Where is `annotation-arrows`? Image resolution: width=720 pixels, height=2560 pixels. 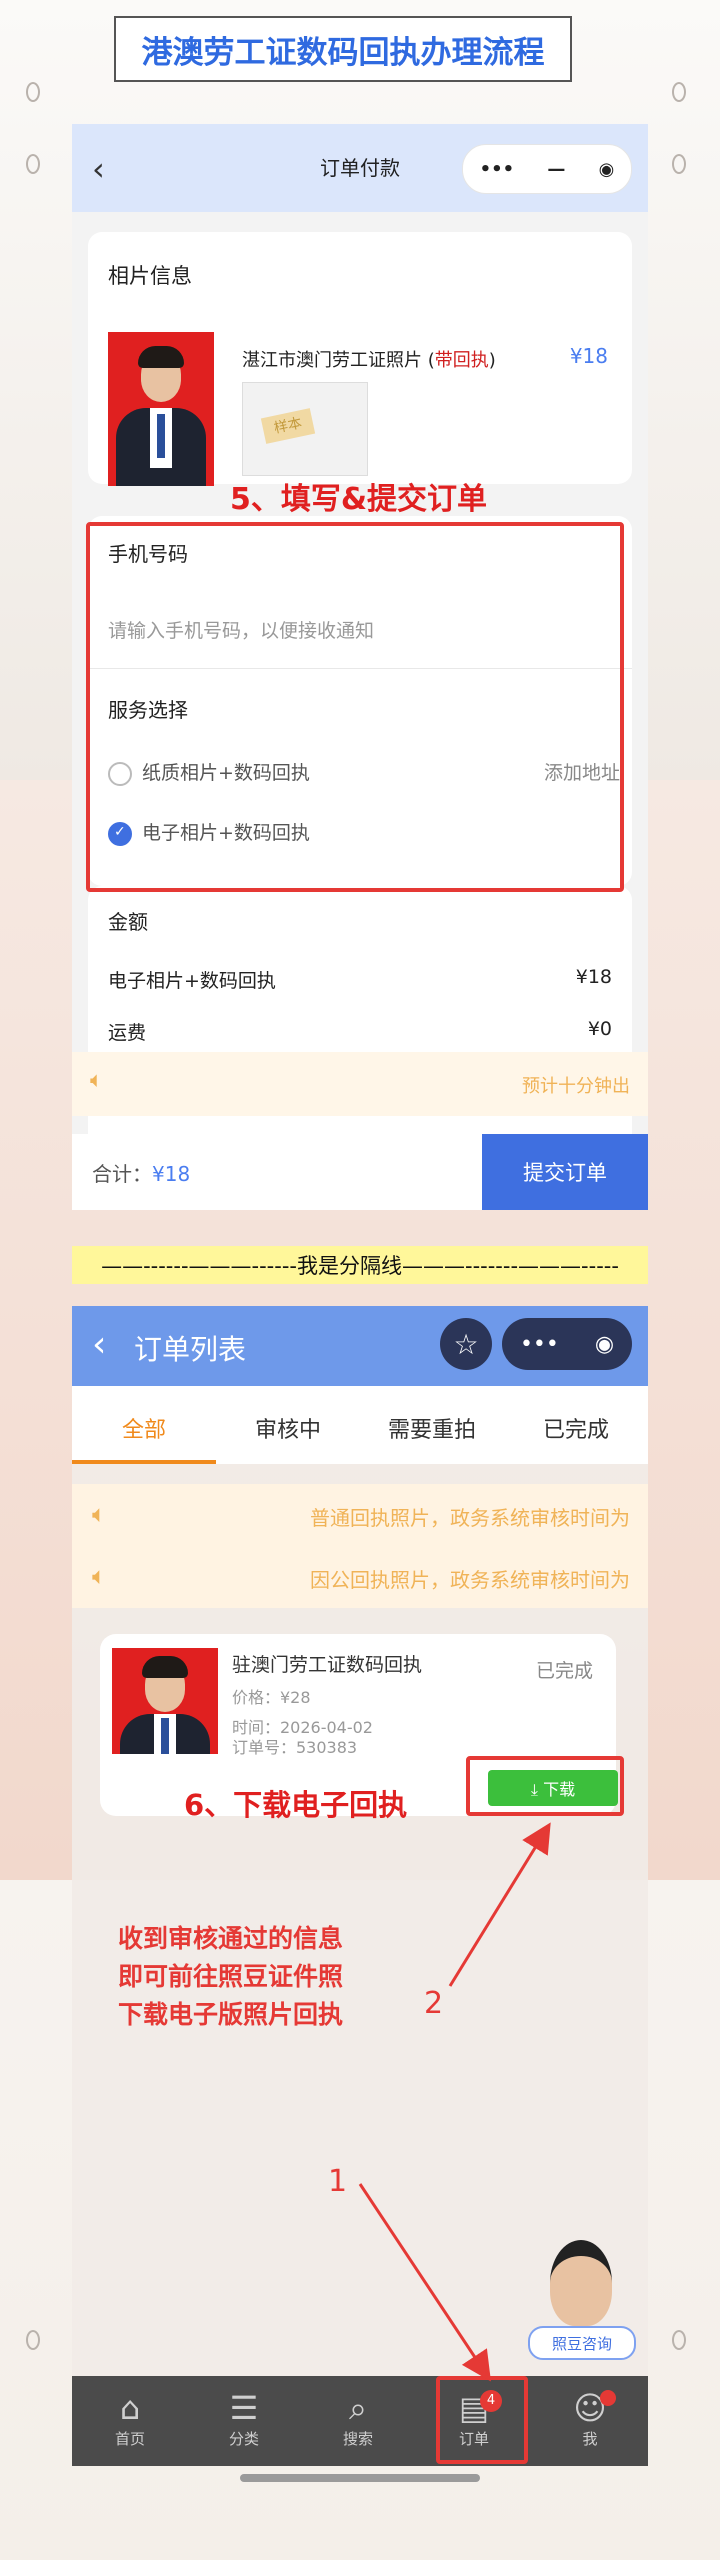 annotation-arrows is located at coordinates (454, 2102).